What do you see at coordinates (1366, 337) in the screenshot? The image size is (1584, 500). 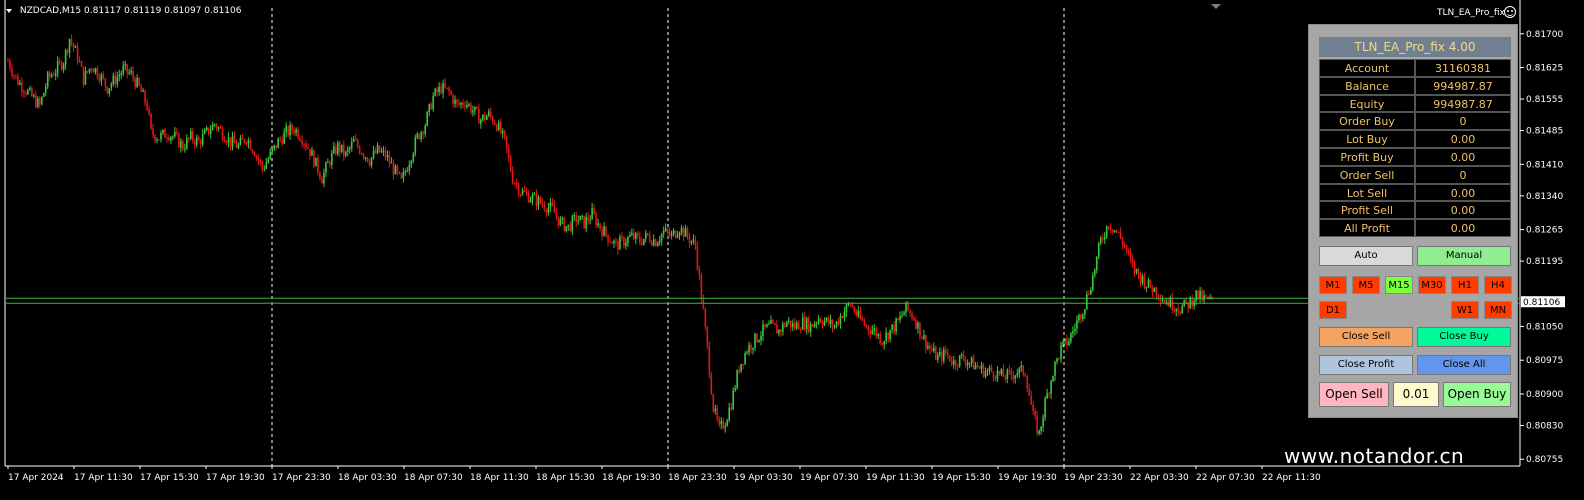 I see `close-sell-button: Close Sell` at bounding box center [1366, 337].